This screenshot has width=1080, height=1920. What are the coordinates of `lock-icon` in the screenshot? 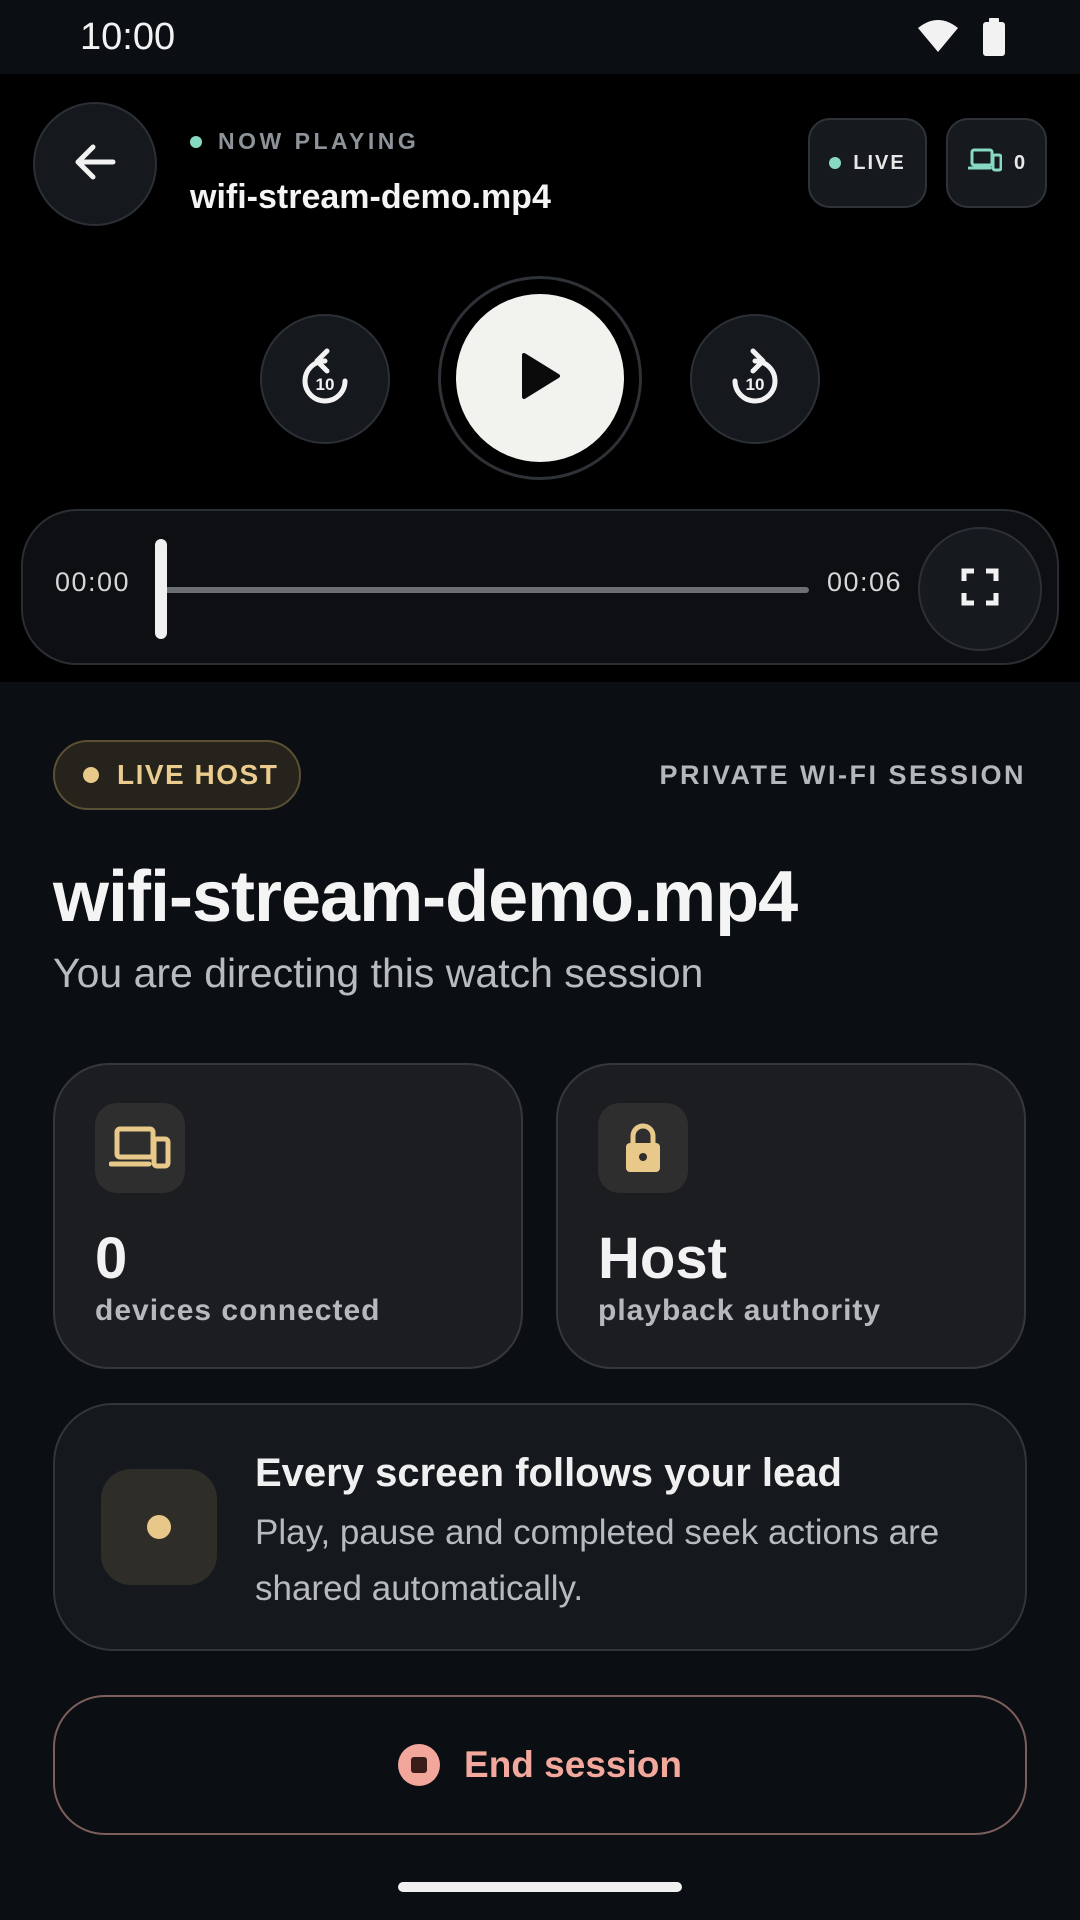 It's located at (643, 1148).